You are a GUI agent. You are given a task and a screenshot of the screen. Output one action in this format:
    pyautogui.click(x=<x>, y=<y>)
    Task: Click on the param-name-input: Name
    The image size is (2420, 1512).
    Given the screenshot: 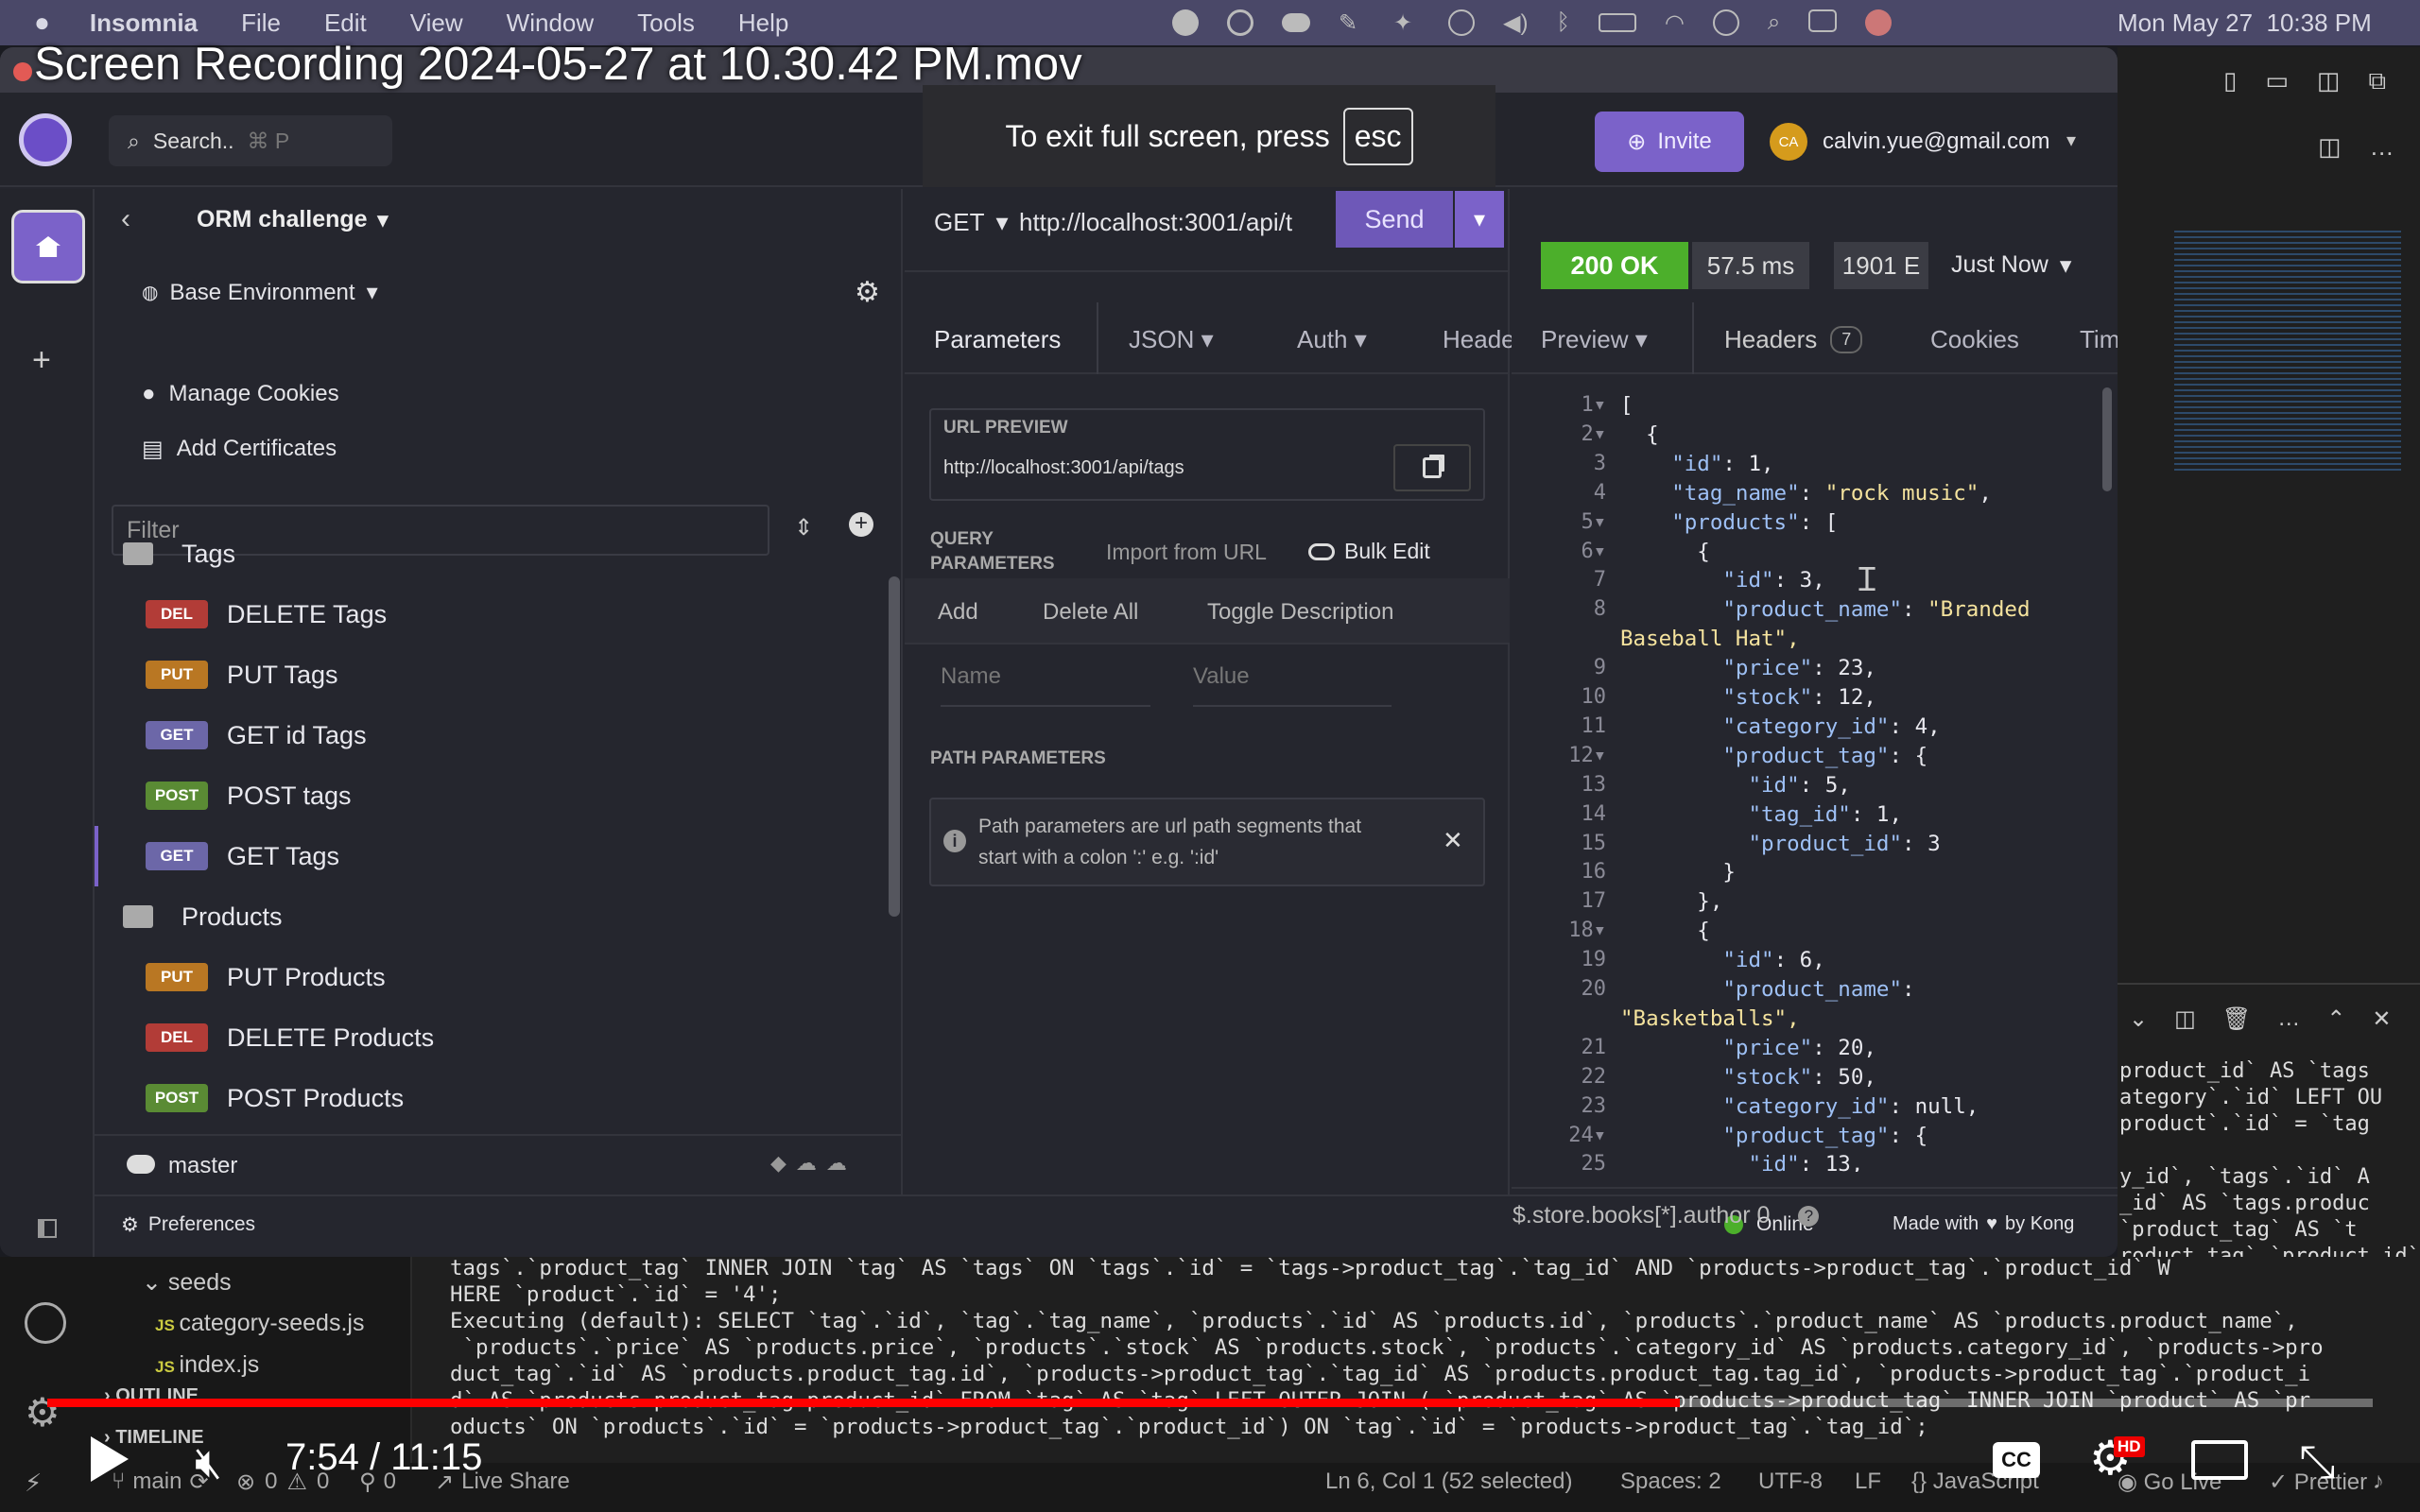 What is the action you would take?
    pyautogui.click(x=1046, y=685)
    